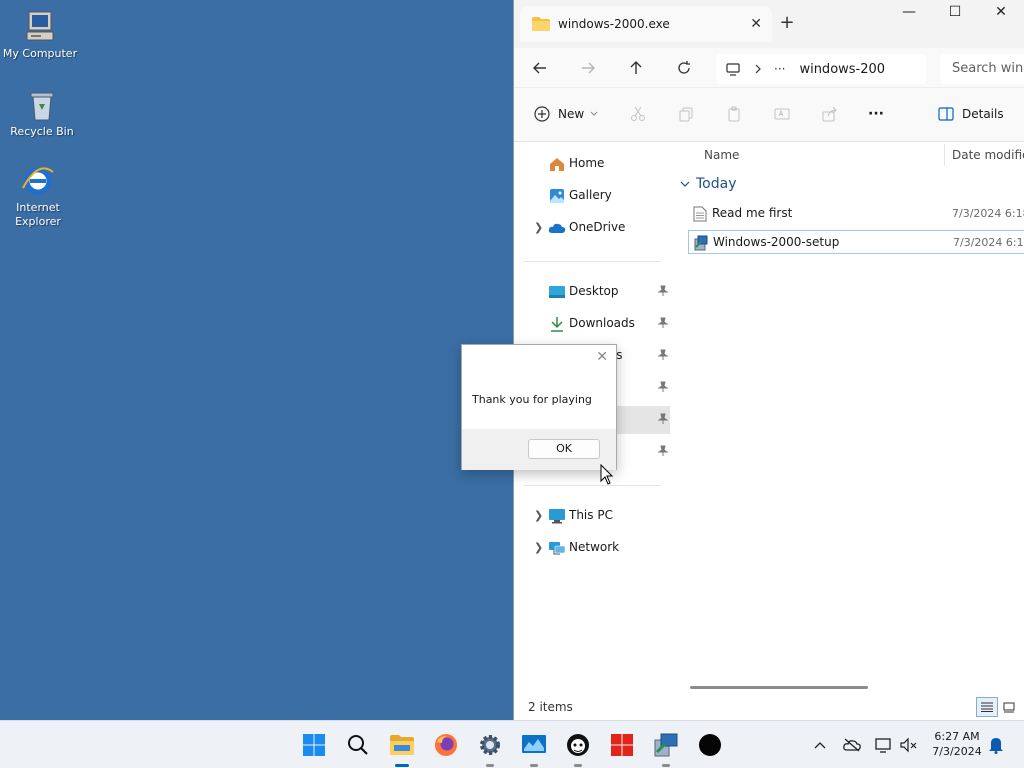 The image size is (1024, 768). I want to click on minimize-button: —, so click(909, 16).